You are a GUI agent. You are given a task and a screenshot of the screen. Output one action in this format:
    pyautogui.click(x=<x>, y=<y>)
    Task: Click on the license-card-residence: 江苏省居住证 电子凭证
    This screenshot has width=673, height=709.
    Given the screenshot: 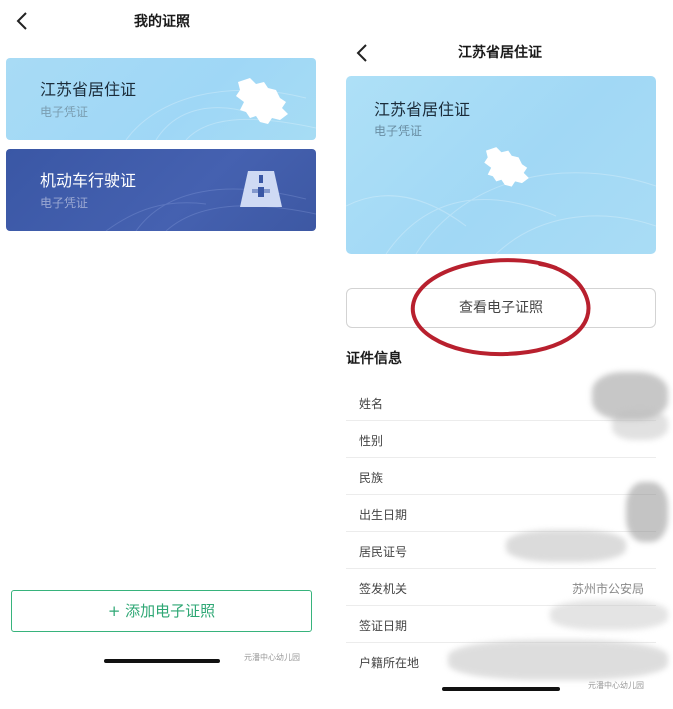 What is the action you would take?
    pyautogui.click(x=161, y=99)
    